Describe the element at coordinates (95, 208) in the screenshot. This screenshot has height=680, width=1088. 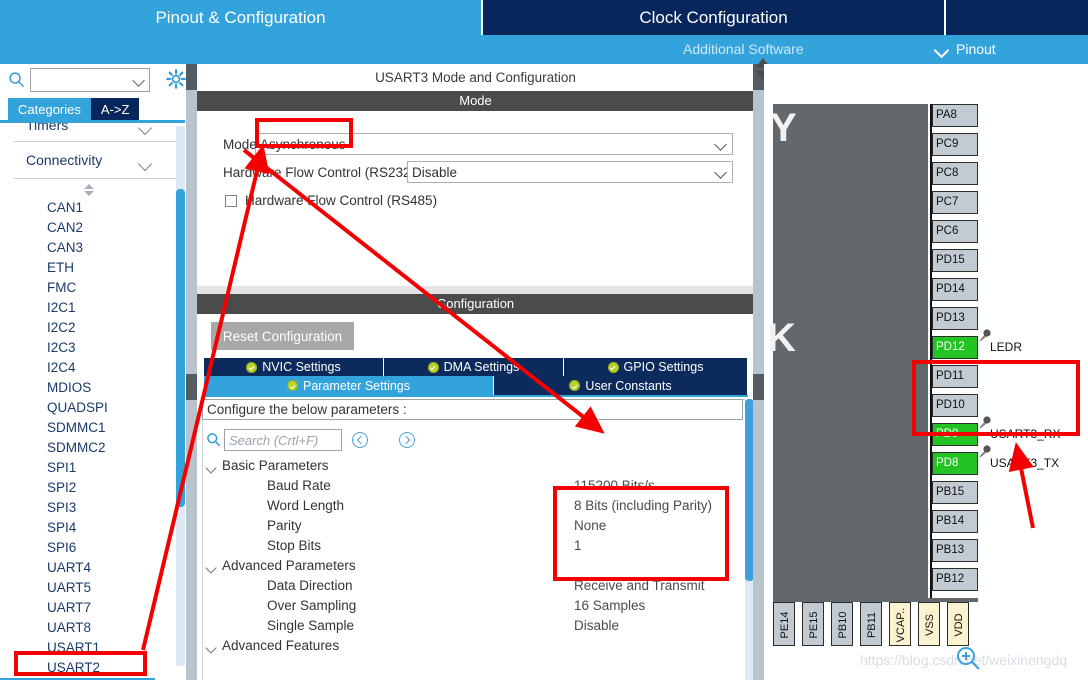
I see `sidebar-item-can1: CAN1` at that location.